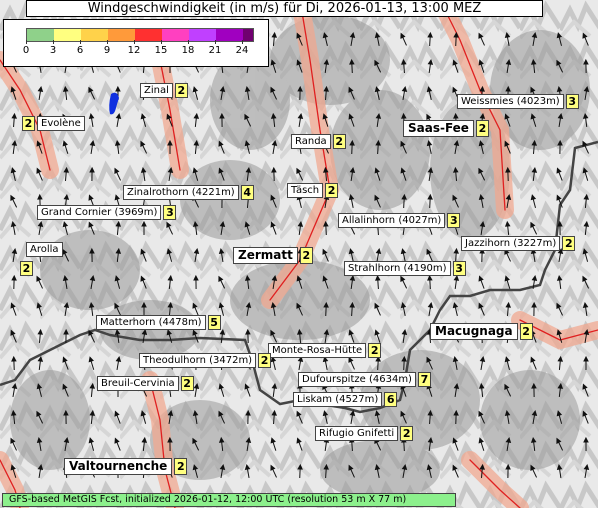  I want to click on place-label: Grand Cornier (3969m) 3, so click(107, 212).